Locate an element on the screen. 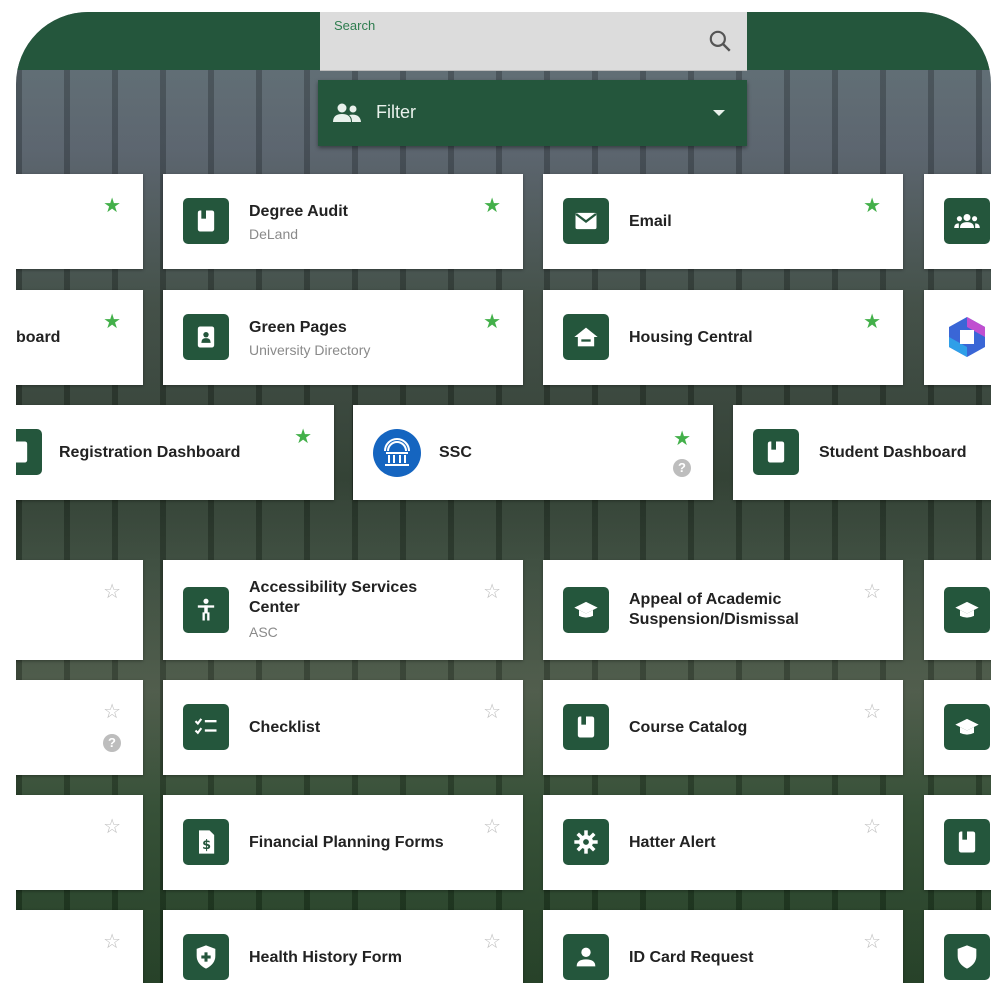 The height and width of the screenshot is (983, 1003). app-card-housing-central: Housing Central ★ is located at coordinates (723, 337).